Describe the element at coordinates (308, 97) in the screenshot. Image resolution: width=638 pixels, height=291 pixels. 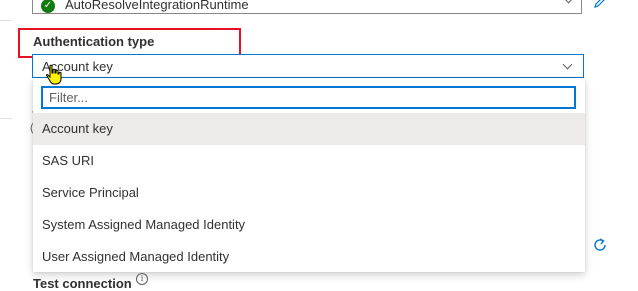
I see `filter-input` at that location.